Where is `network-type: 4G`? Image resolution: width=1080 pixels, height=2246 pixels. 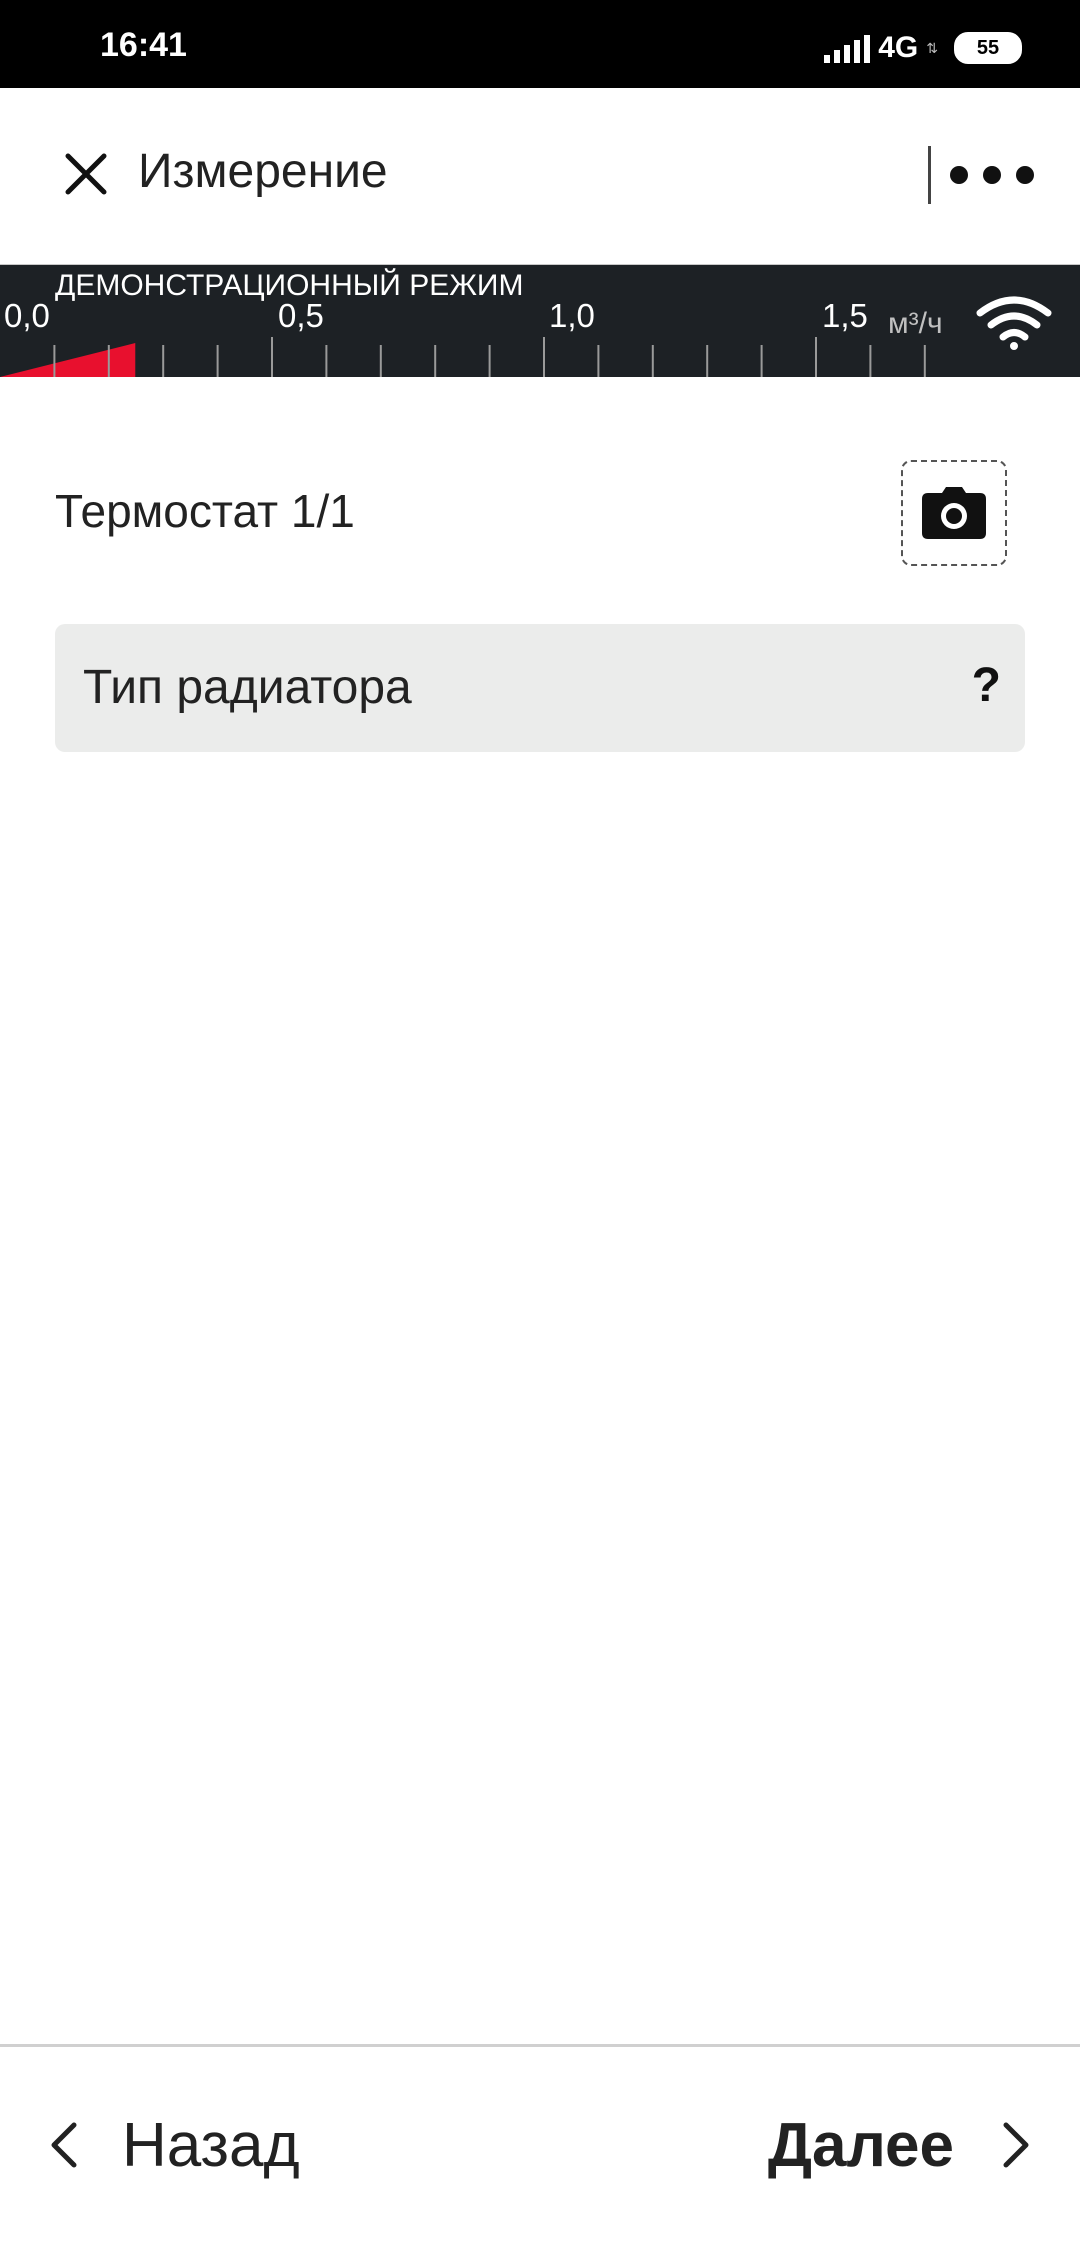 network-type: 4G is located at coordinates (898, 47).